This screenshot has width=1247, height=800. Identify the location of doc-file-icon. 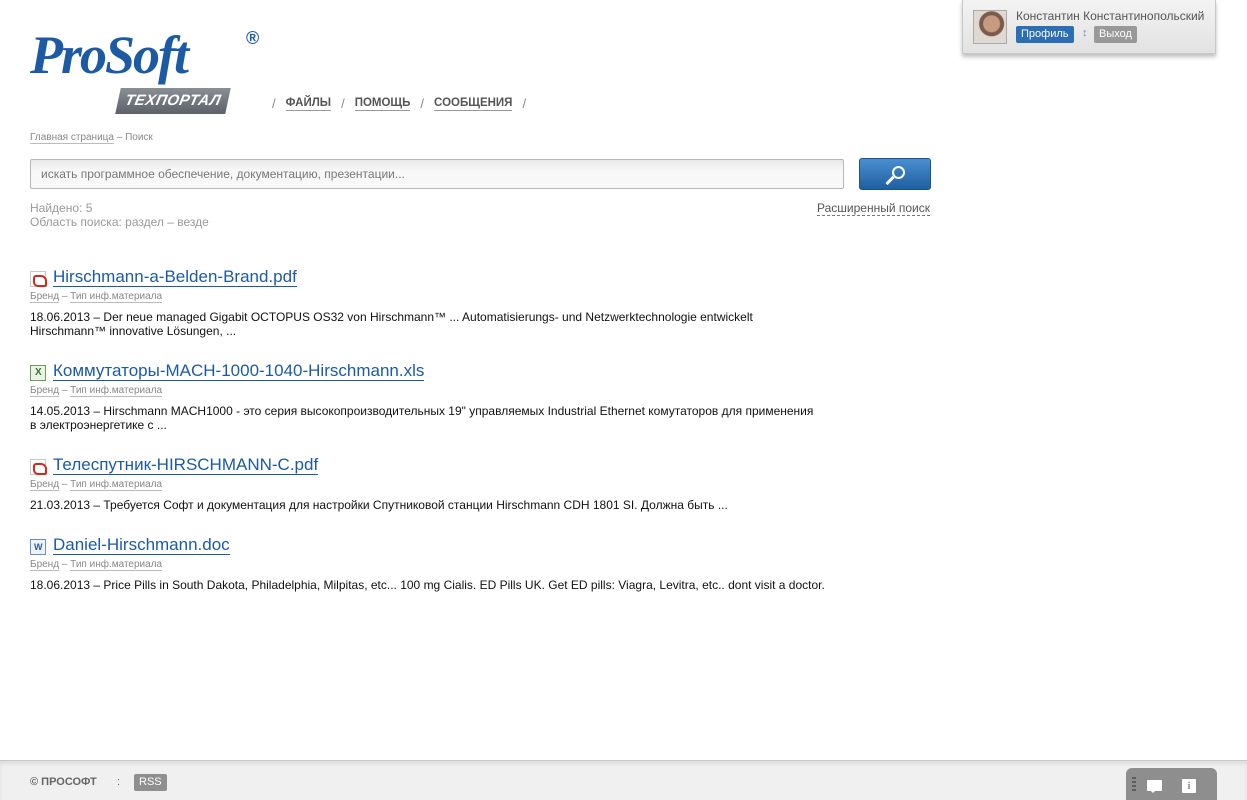
(38, 546).